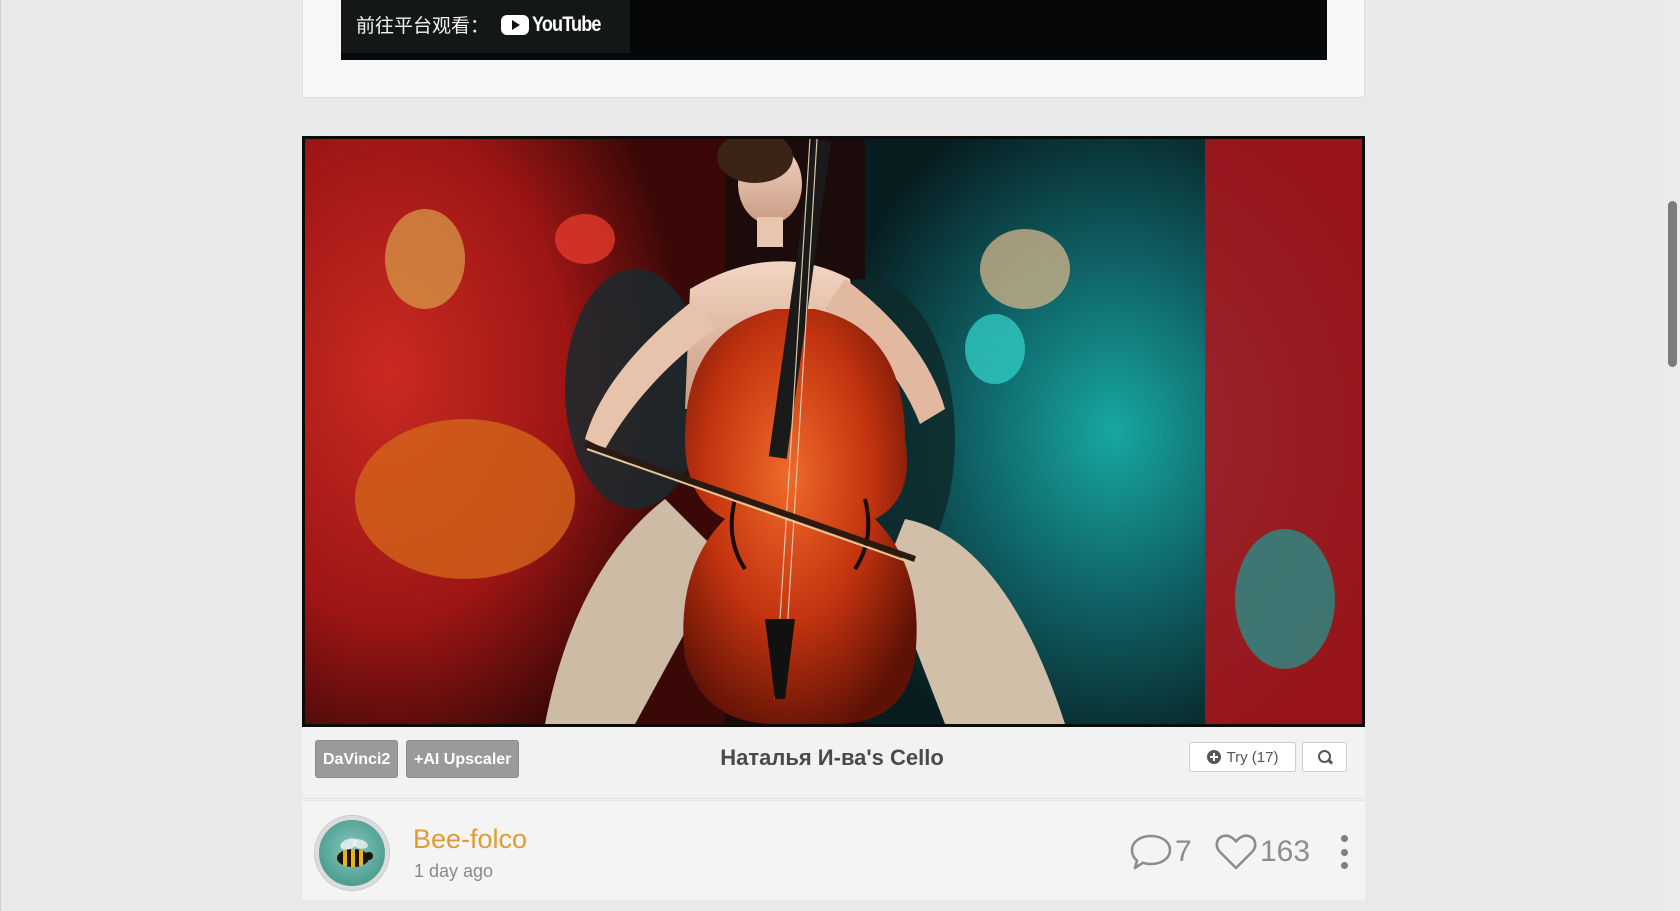 The width and height of the screenshot is (1680, 911). I want to click on youtube-logo: YouTube, so click(556, 25).